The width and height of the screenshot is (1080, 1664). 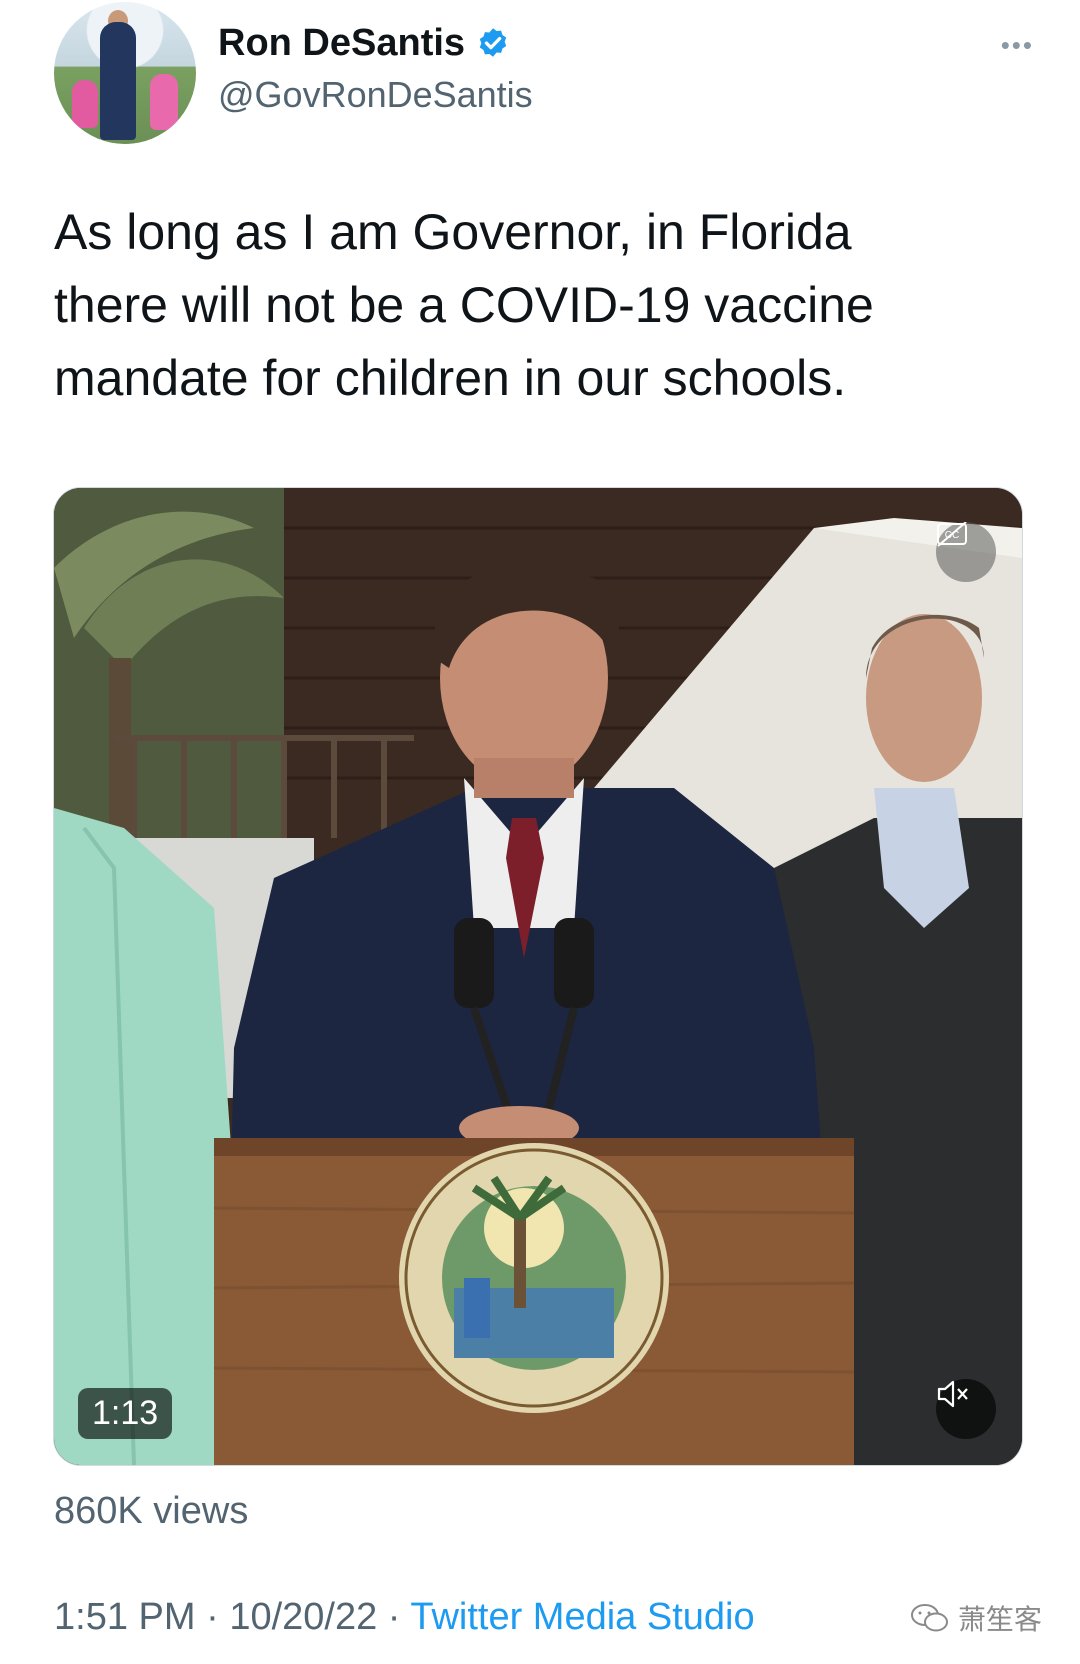 What do you see at coordinates (966, 552) in the screenshot?
I see `closed-captions-button: CC` at bounding box center [966, 552].